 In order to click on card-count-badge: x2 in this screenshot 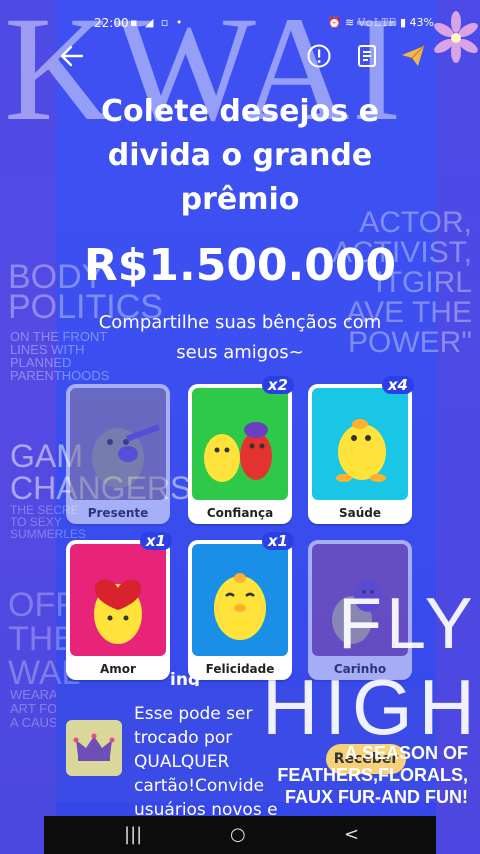, I will do `click(277, 385)`.